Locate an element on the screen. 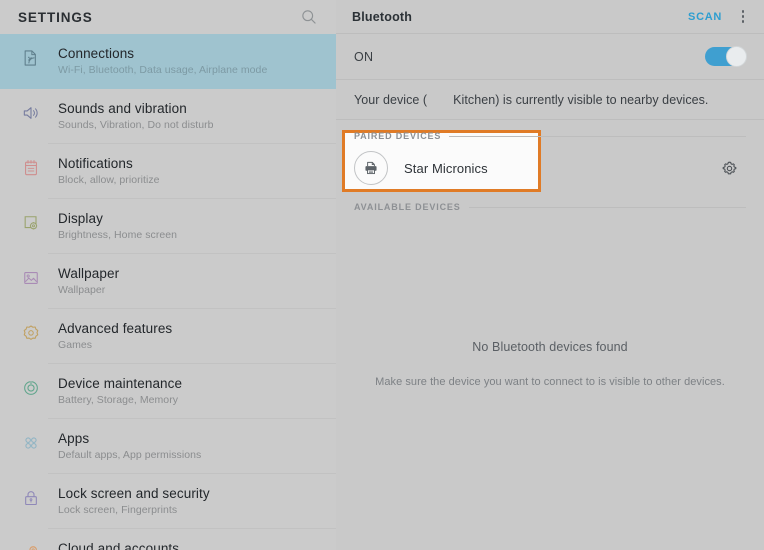 The image size is (764, 550). sidebar-item-cloud-and-accounts: Cloud and accounts is located at coordinates (168, 539).